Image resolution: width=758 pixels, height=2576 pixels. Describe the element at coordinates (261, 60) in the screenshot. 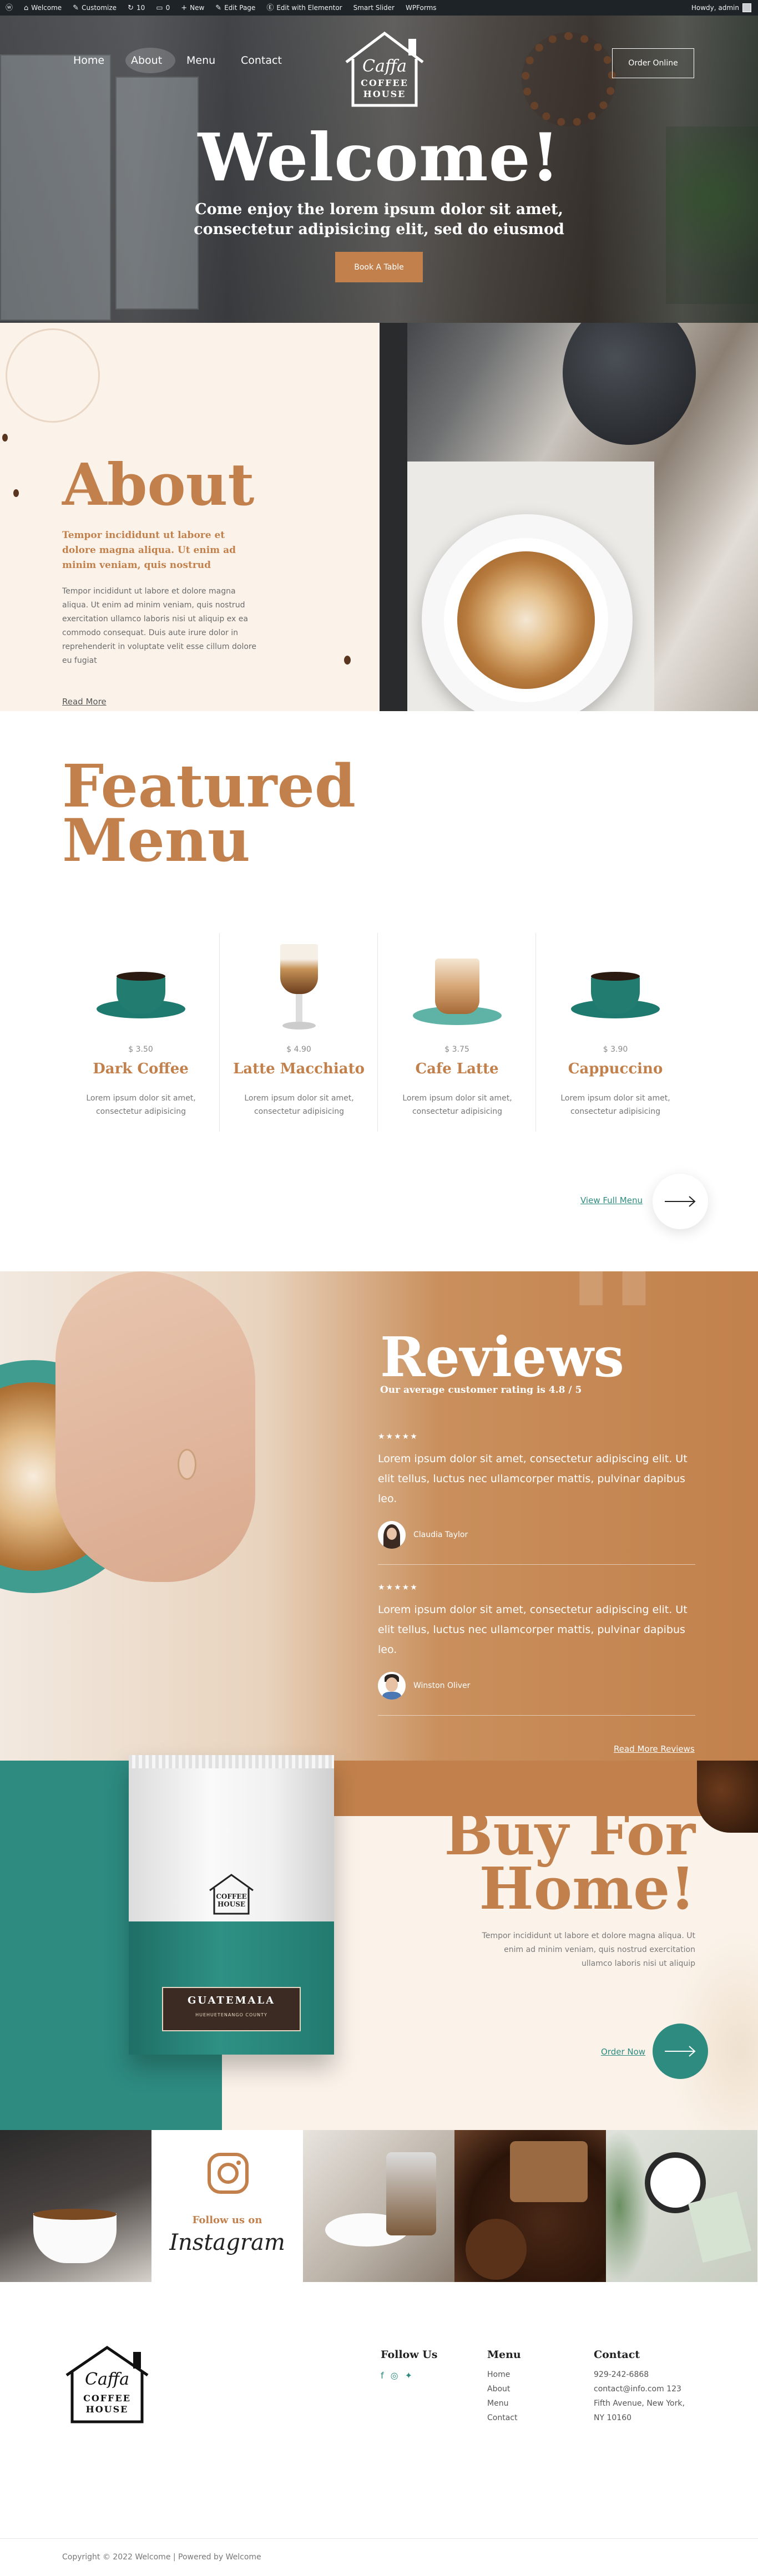

I see `nav-contact: Contact` at that location.